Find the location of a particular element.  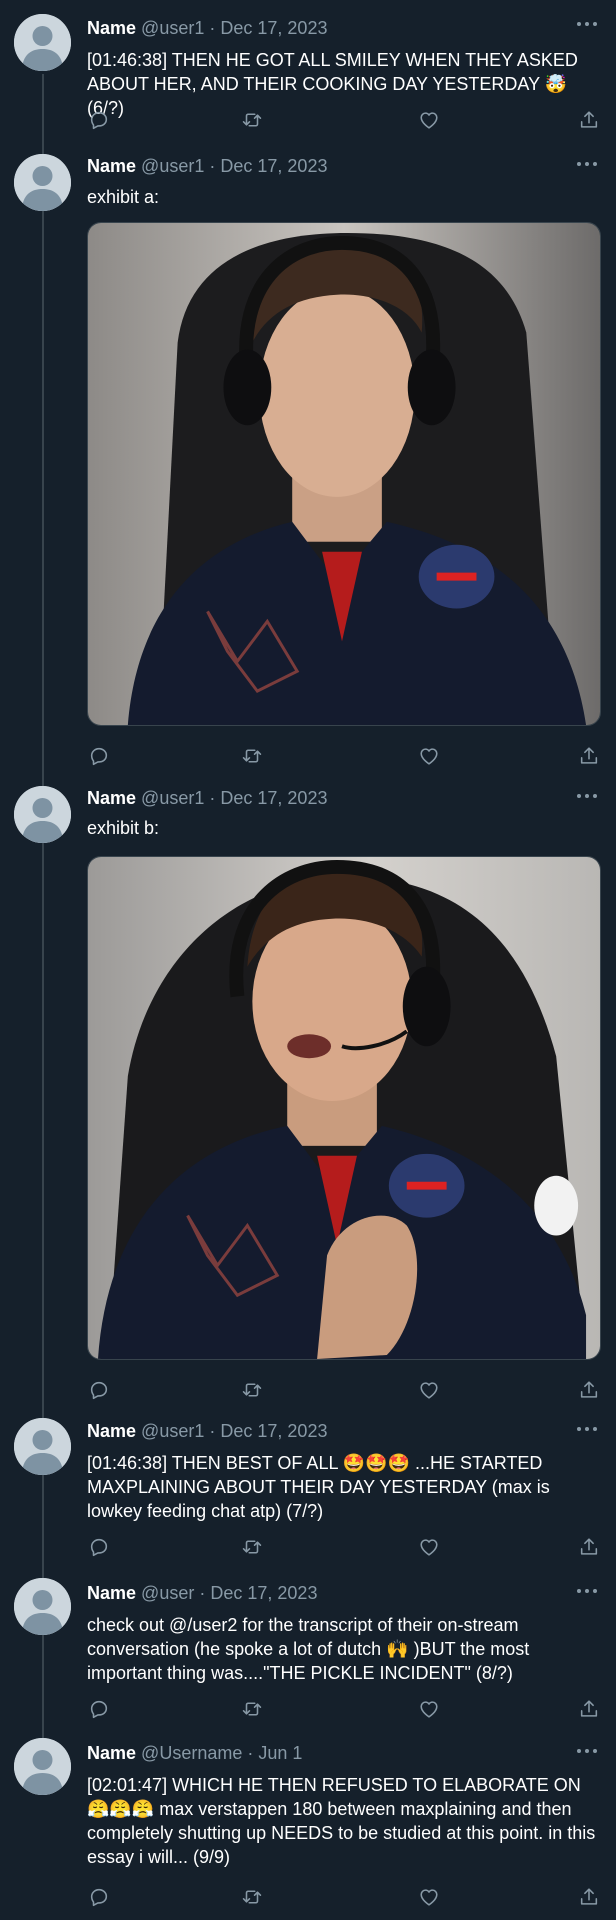

tweet-text: exhibit a: is located at coordinates (123, 197).